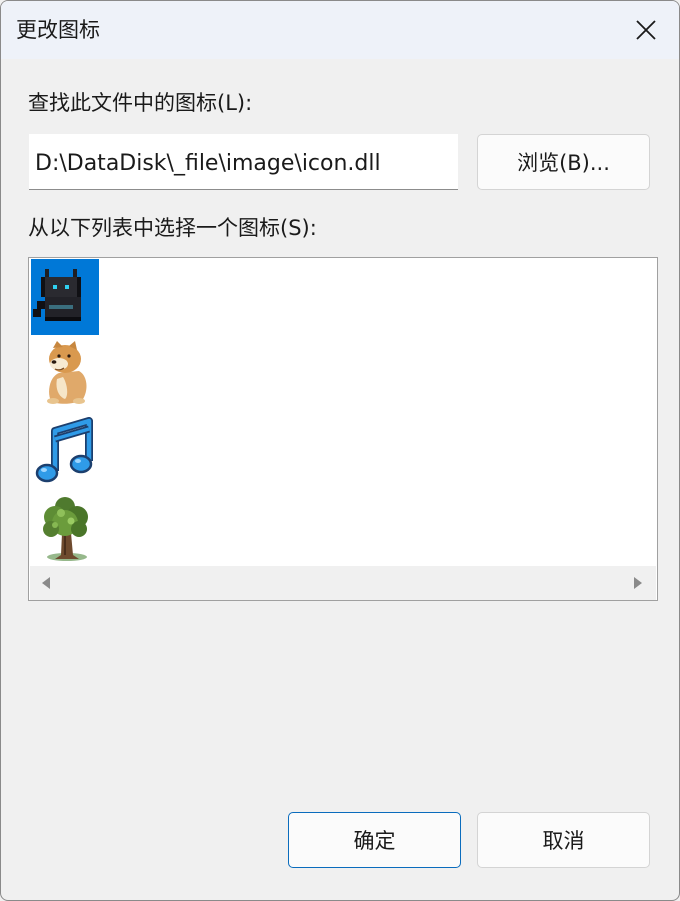  I want to click on tree-icon, so click(65, 529).